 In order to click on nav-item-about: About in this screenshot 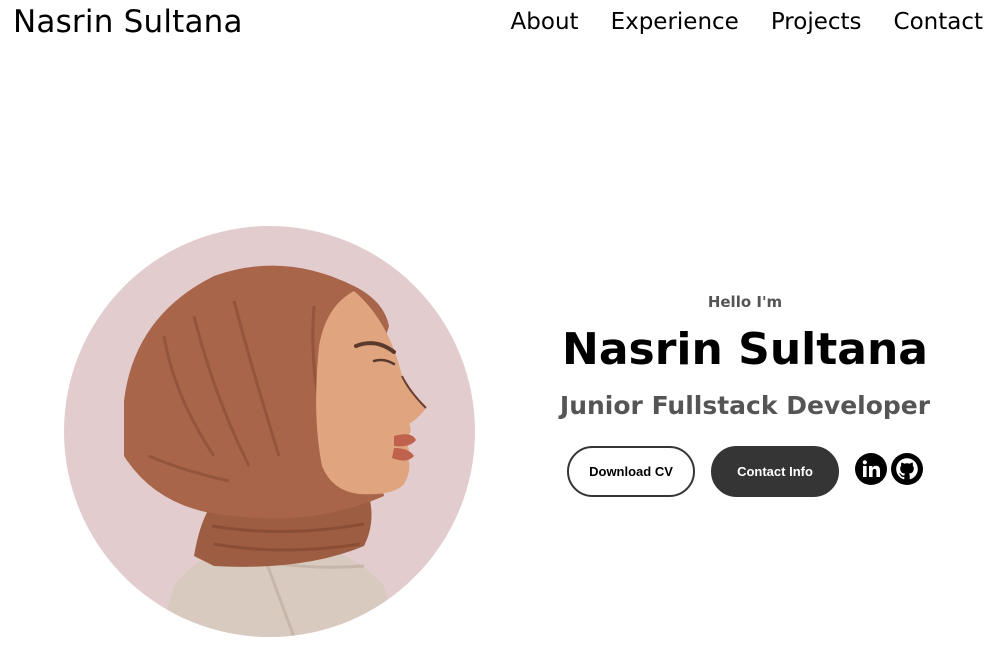, I will do `click(545, 22)`.